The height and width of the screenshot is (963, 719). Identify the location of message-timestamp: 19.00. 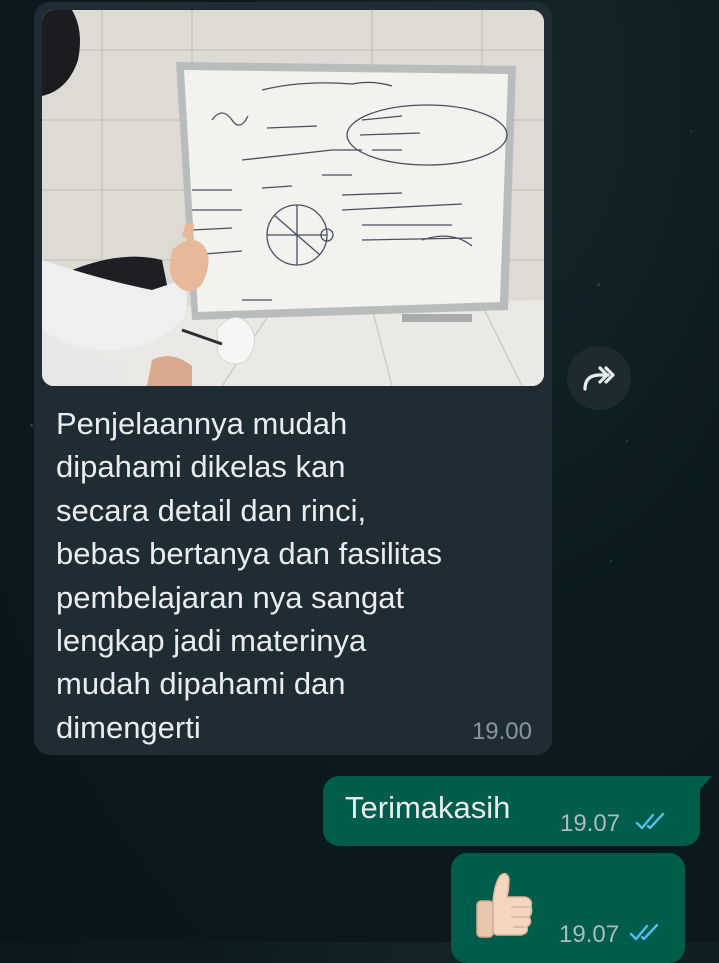
(501, 731).